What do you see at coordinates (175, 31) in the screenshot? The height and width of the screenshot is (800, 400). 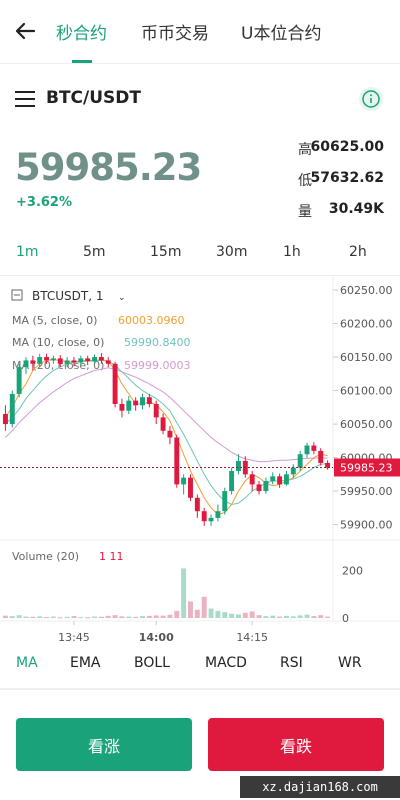 I see `tab-spot-trading: 币币交易` at bounding box center [175, 31].